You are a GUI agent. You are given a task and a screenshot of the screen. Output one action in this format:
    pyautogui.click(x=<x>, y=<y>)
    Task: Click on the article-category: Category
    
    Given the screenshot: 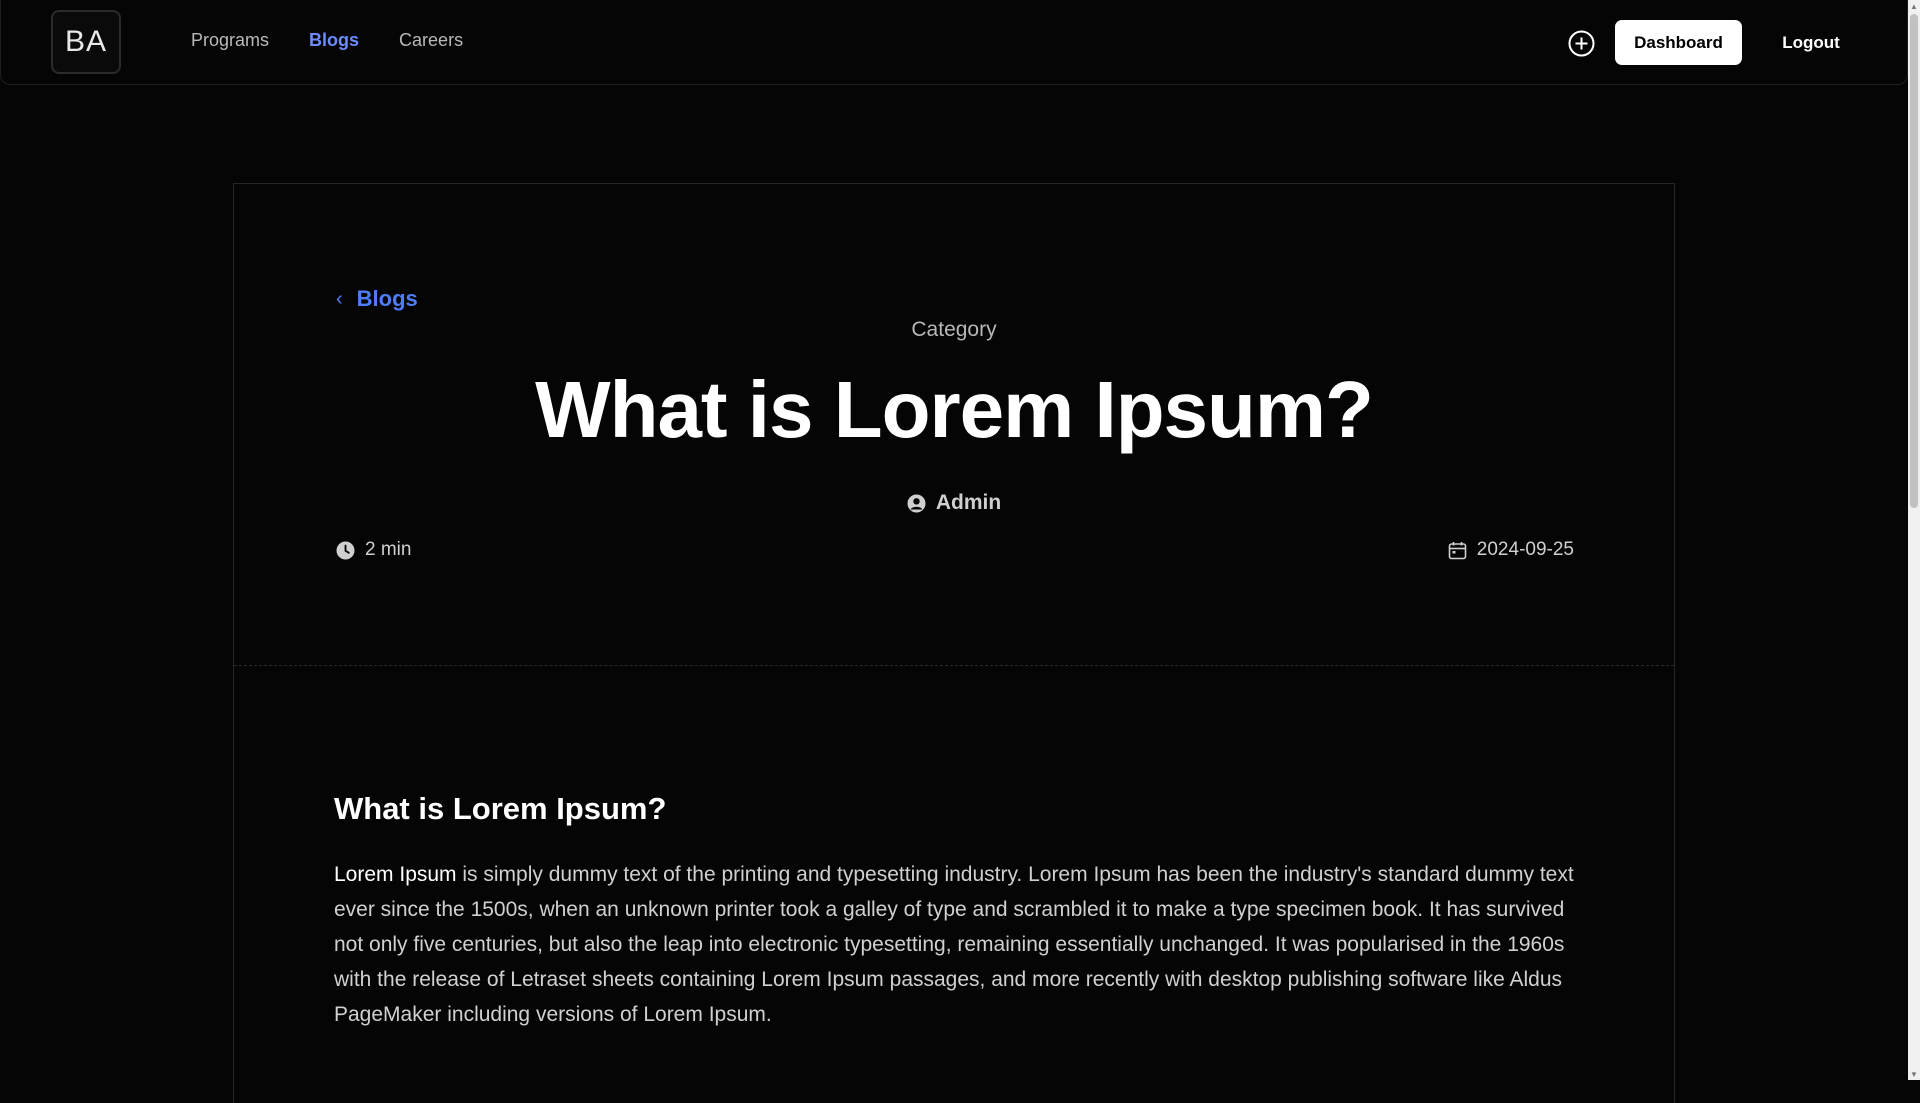 What is the action you would take?
    pyautogui.click(x=954, y=329)
    